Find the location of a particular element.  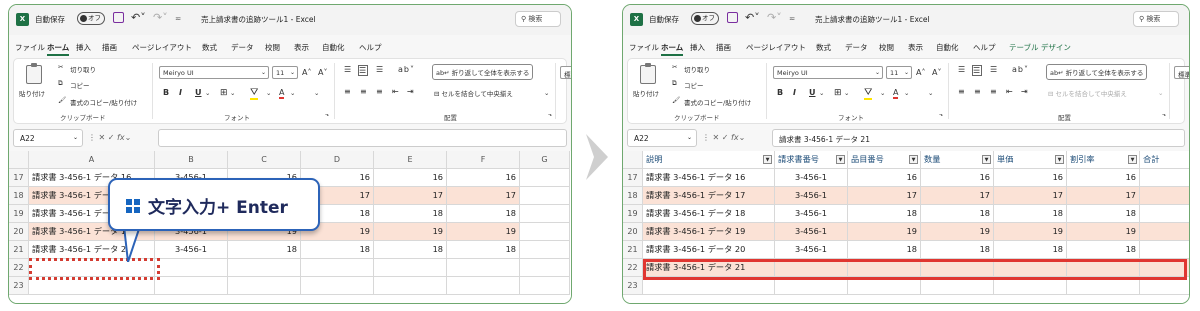

tab-automate: 自動化 is located at coordinates (333, 47).